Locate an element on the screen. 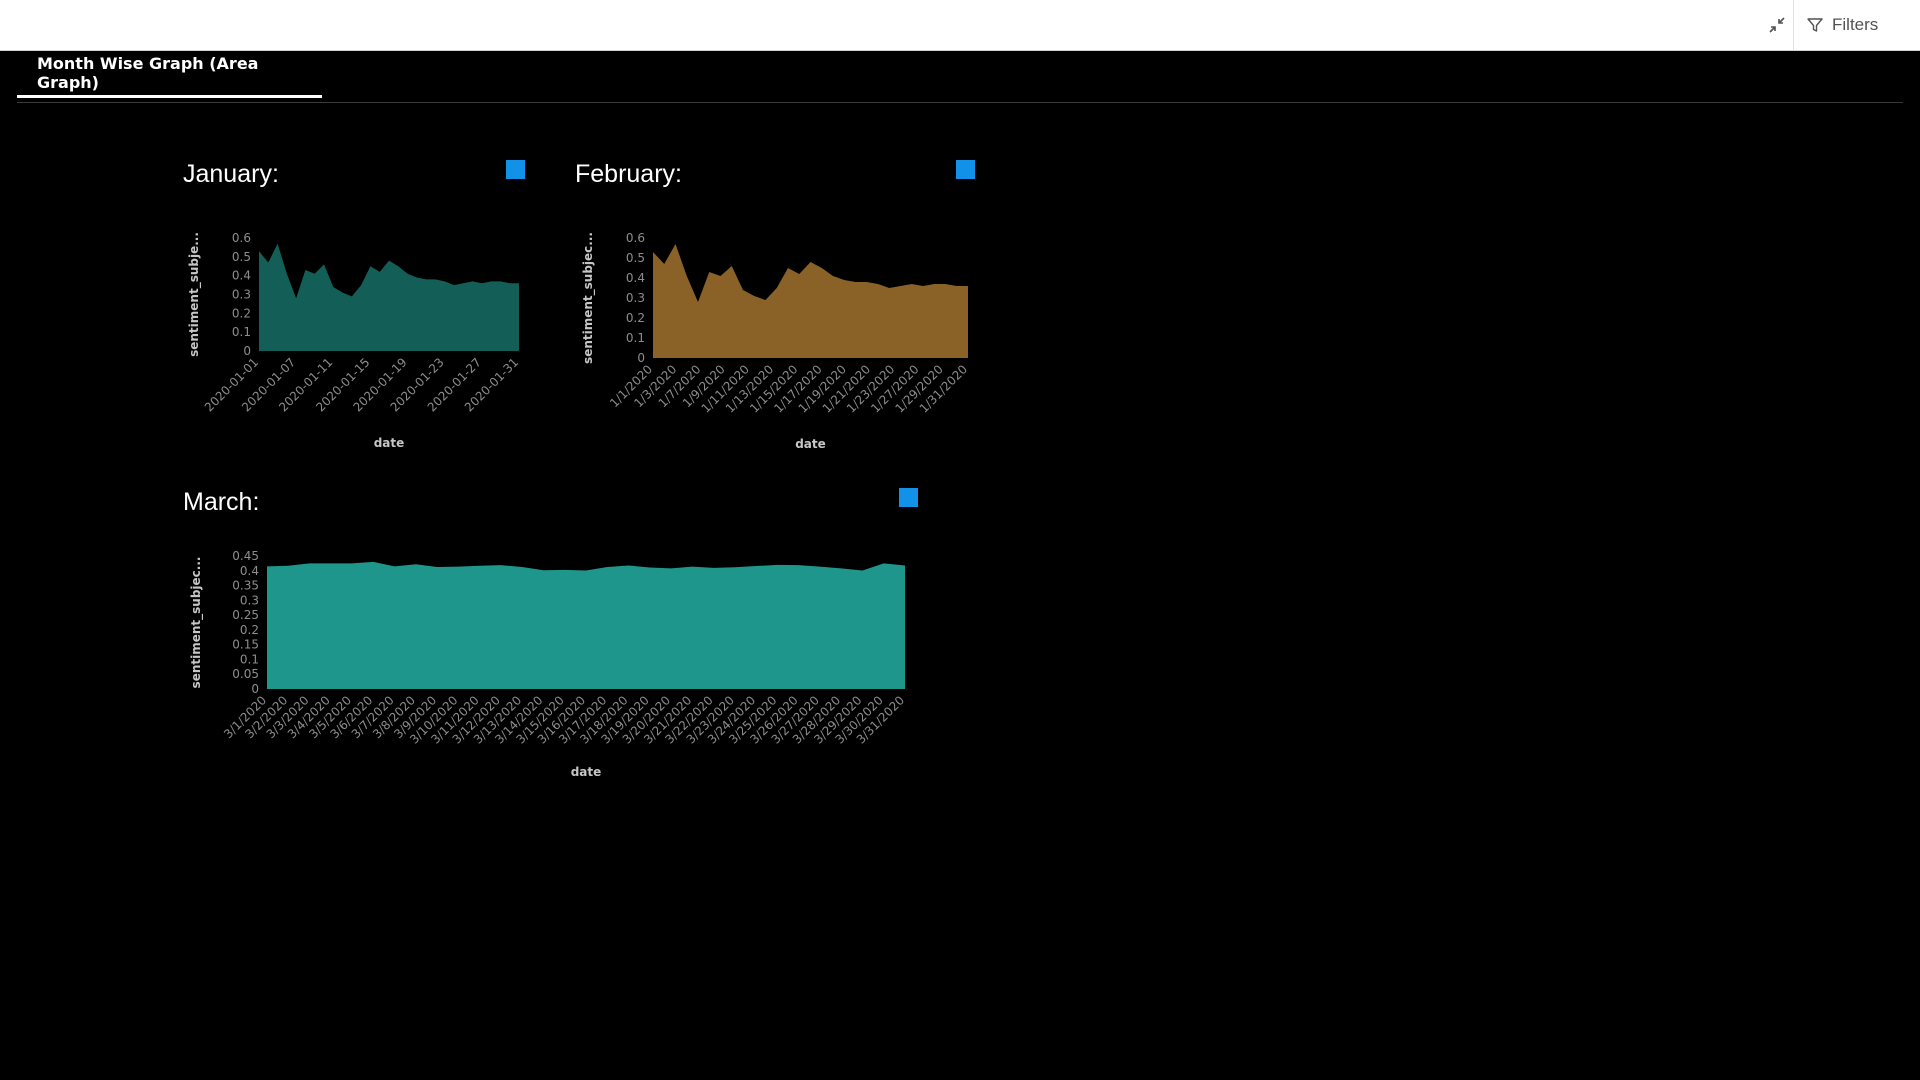  filter-funnel-icon is located at coordinates (1815, 25).